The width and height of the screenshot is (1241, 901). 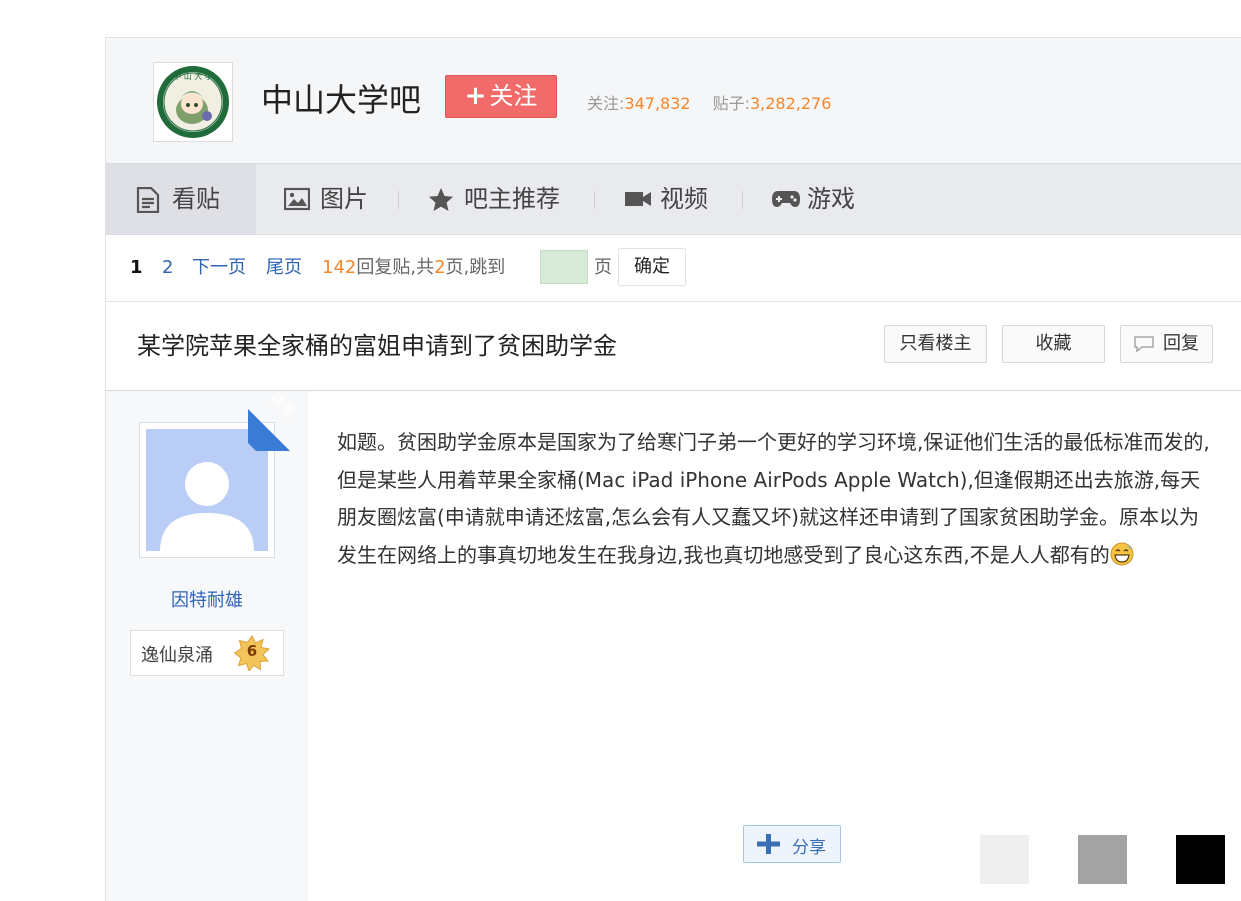 What do you see at coordinates (219, 267) in the screenshot?
I see `next-page-link: 下一页` at bounding box center [219, 267].